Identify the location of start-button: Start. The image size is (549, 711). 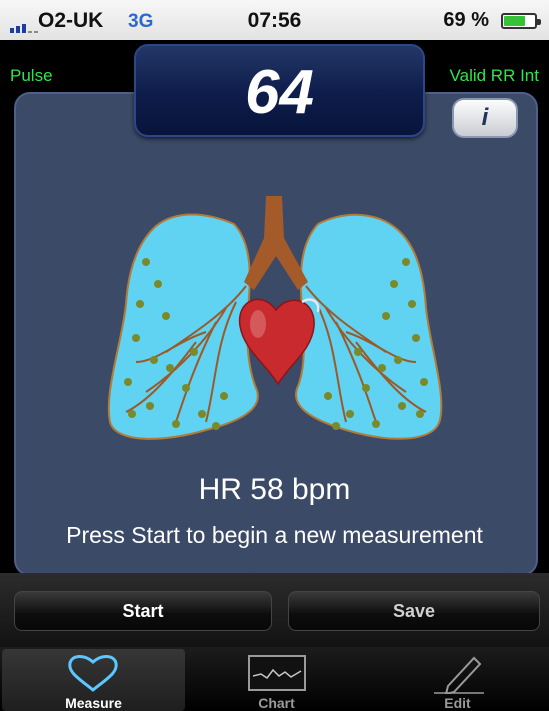
(143, 611).